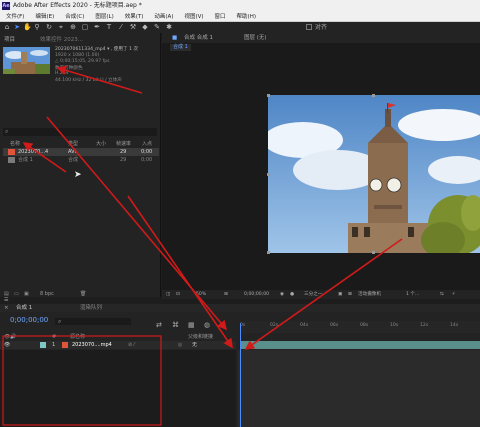 This screenshot has height=427, width=480. I want to click on fit-icon: ⊞, so click(226, 294).